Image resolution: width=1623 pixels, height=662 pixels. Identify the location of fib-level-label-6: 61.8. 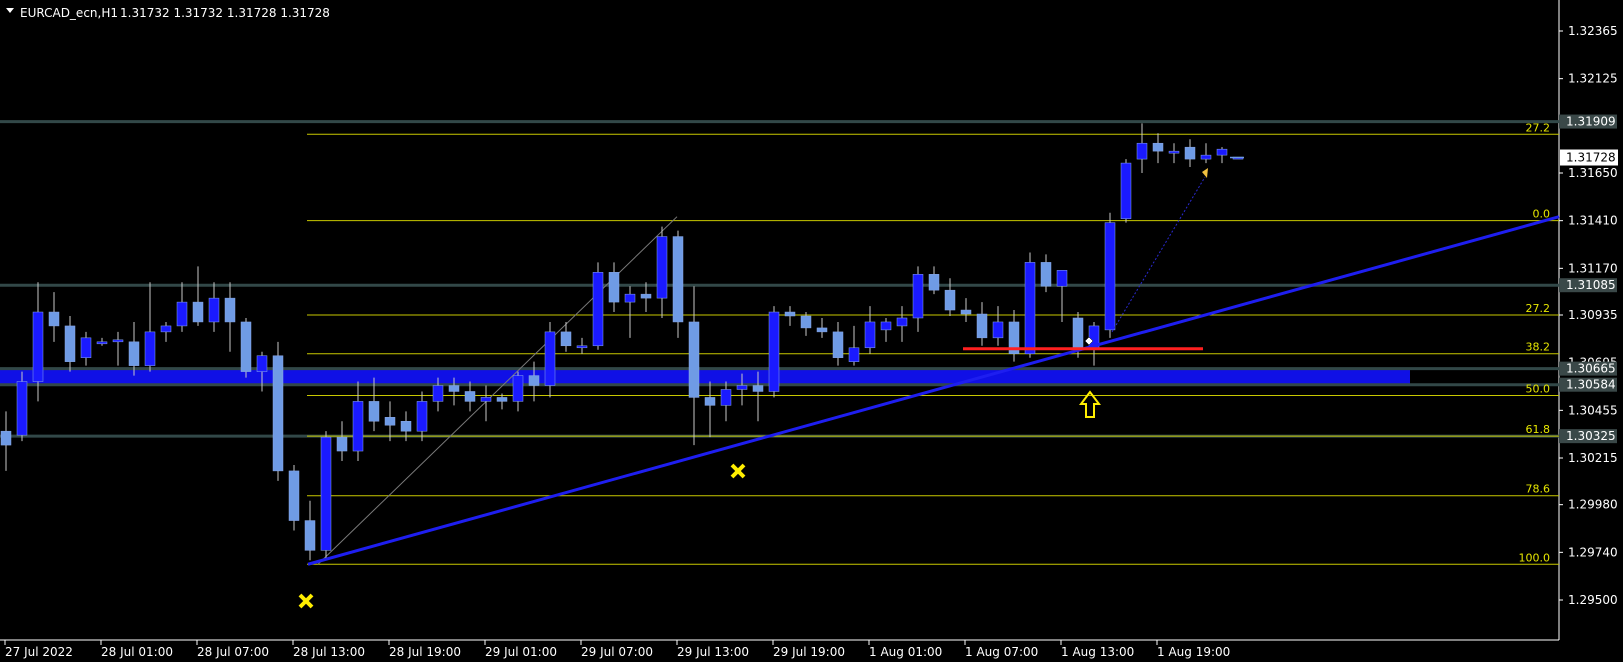
(1538, 429).